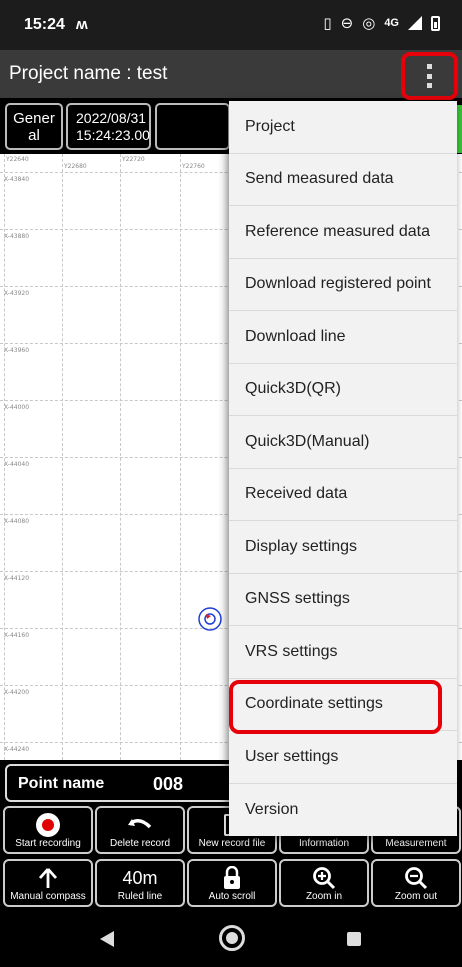 The height and width of the screenshot is (967, 462). I want to click on delete-record-button: Delete record, so click(140, 830).